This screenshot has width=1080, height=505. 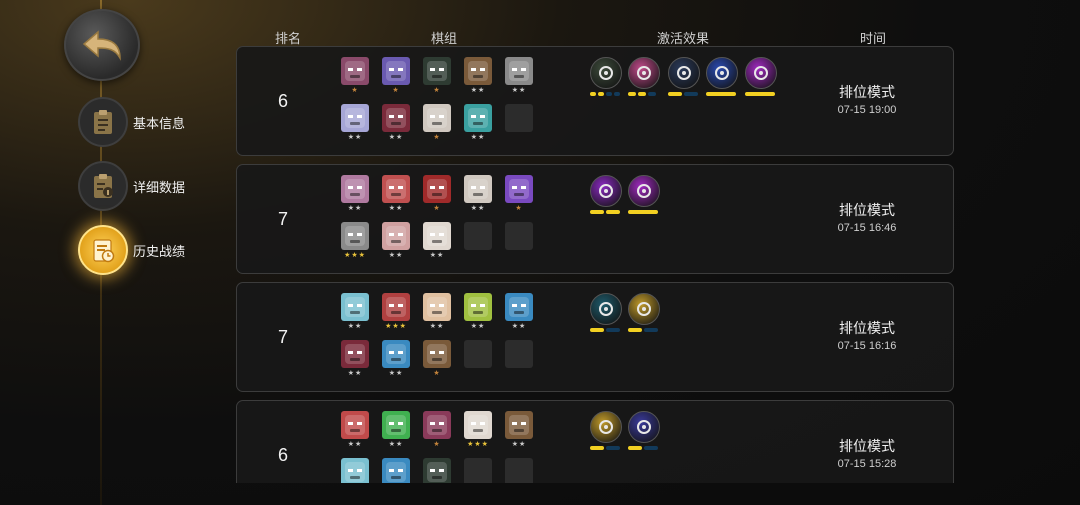 What do you see at coordinates (606, 309) in the screenshot?
I see `question-circle-icon` at bounding box center [606, 309].